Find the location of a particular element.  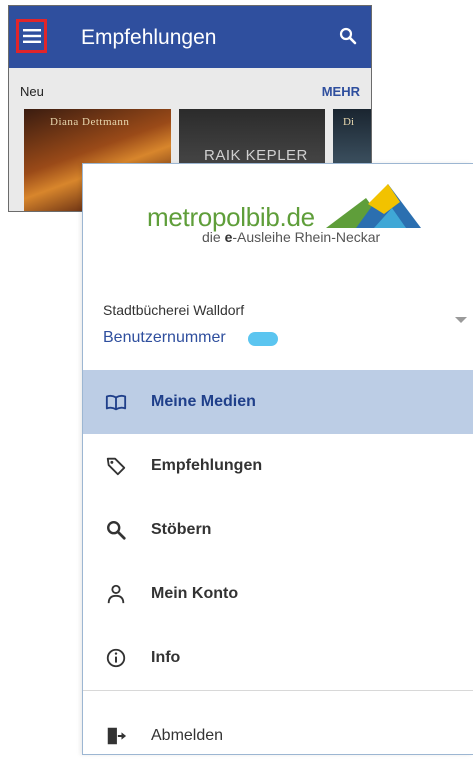

logo-mark-icon is located at coordinates (373, 206).